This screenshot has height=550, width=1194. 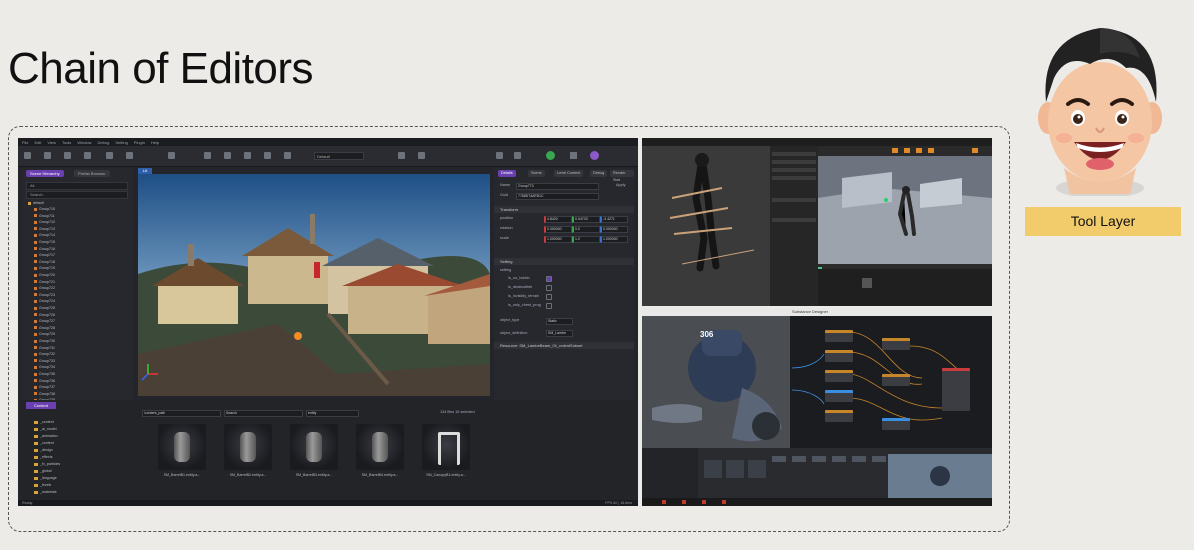 What do you see at coordinates (314, 285) in the screenshot?
I see `scene-viewport` at bounding box center [314, 285].